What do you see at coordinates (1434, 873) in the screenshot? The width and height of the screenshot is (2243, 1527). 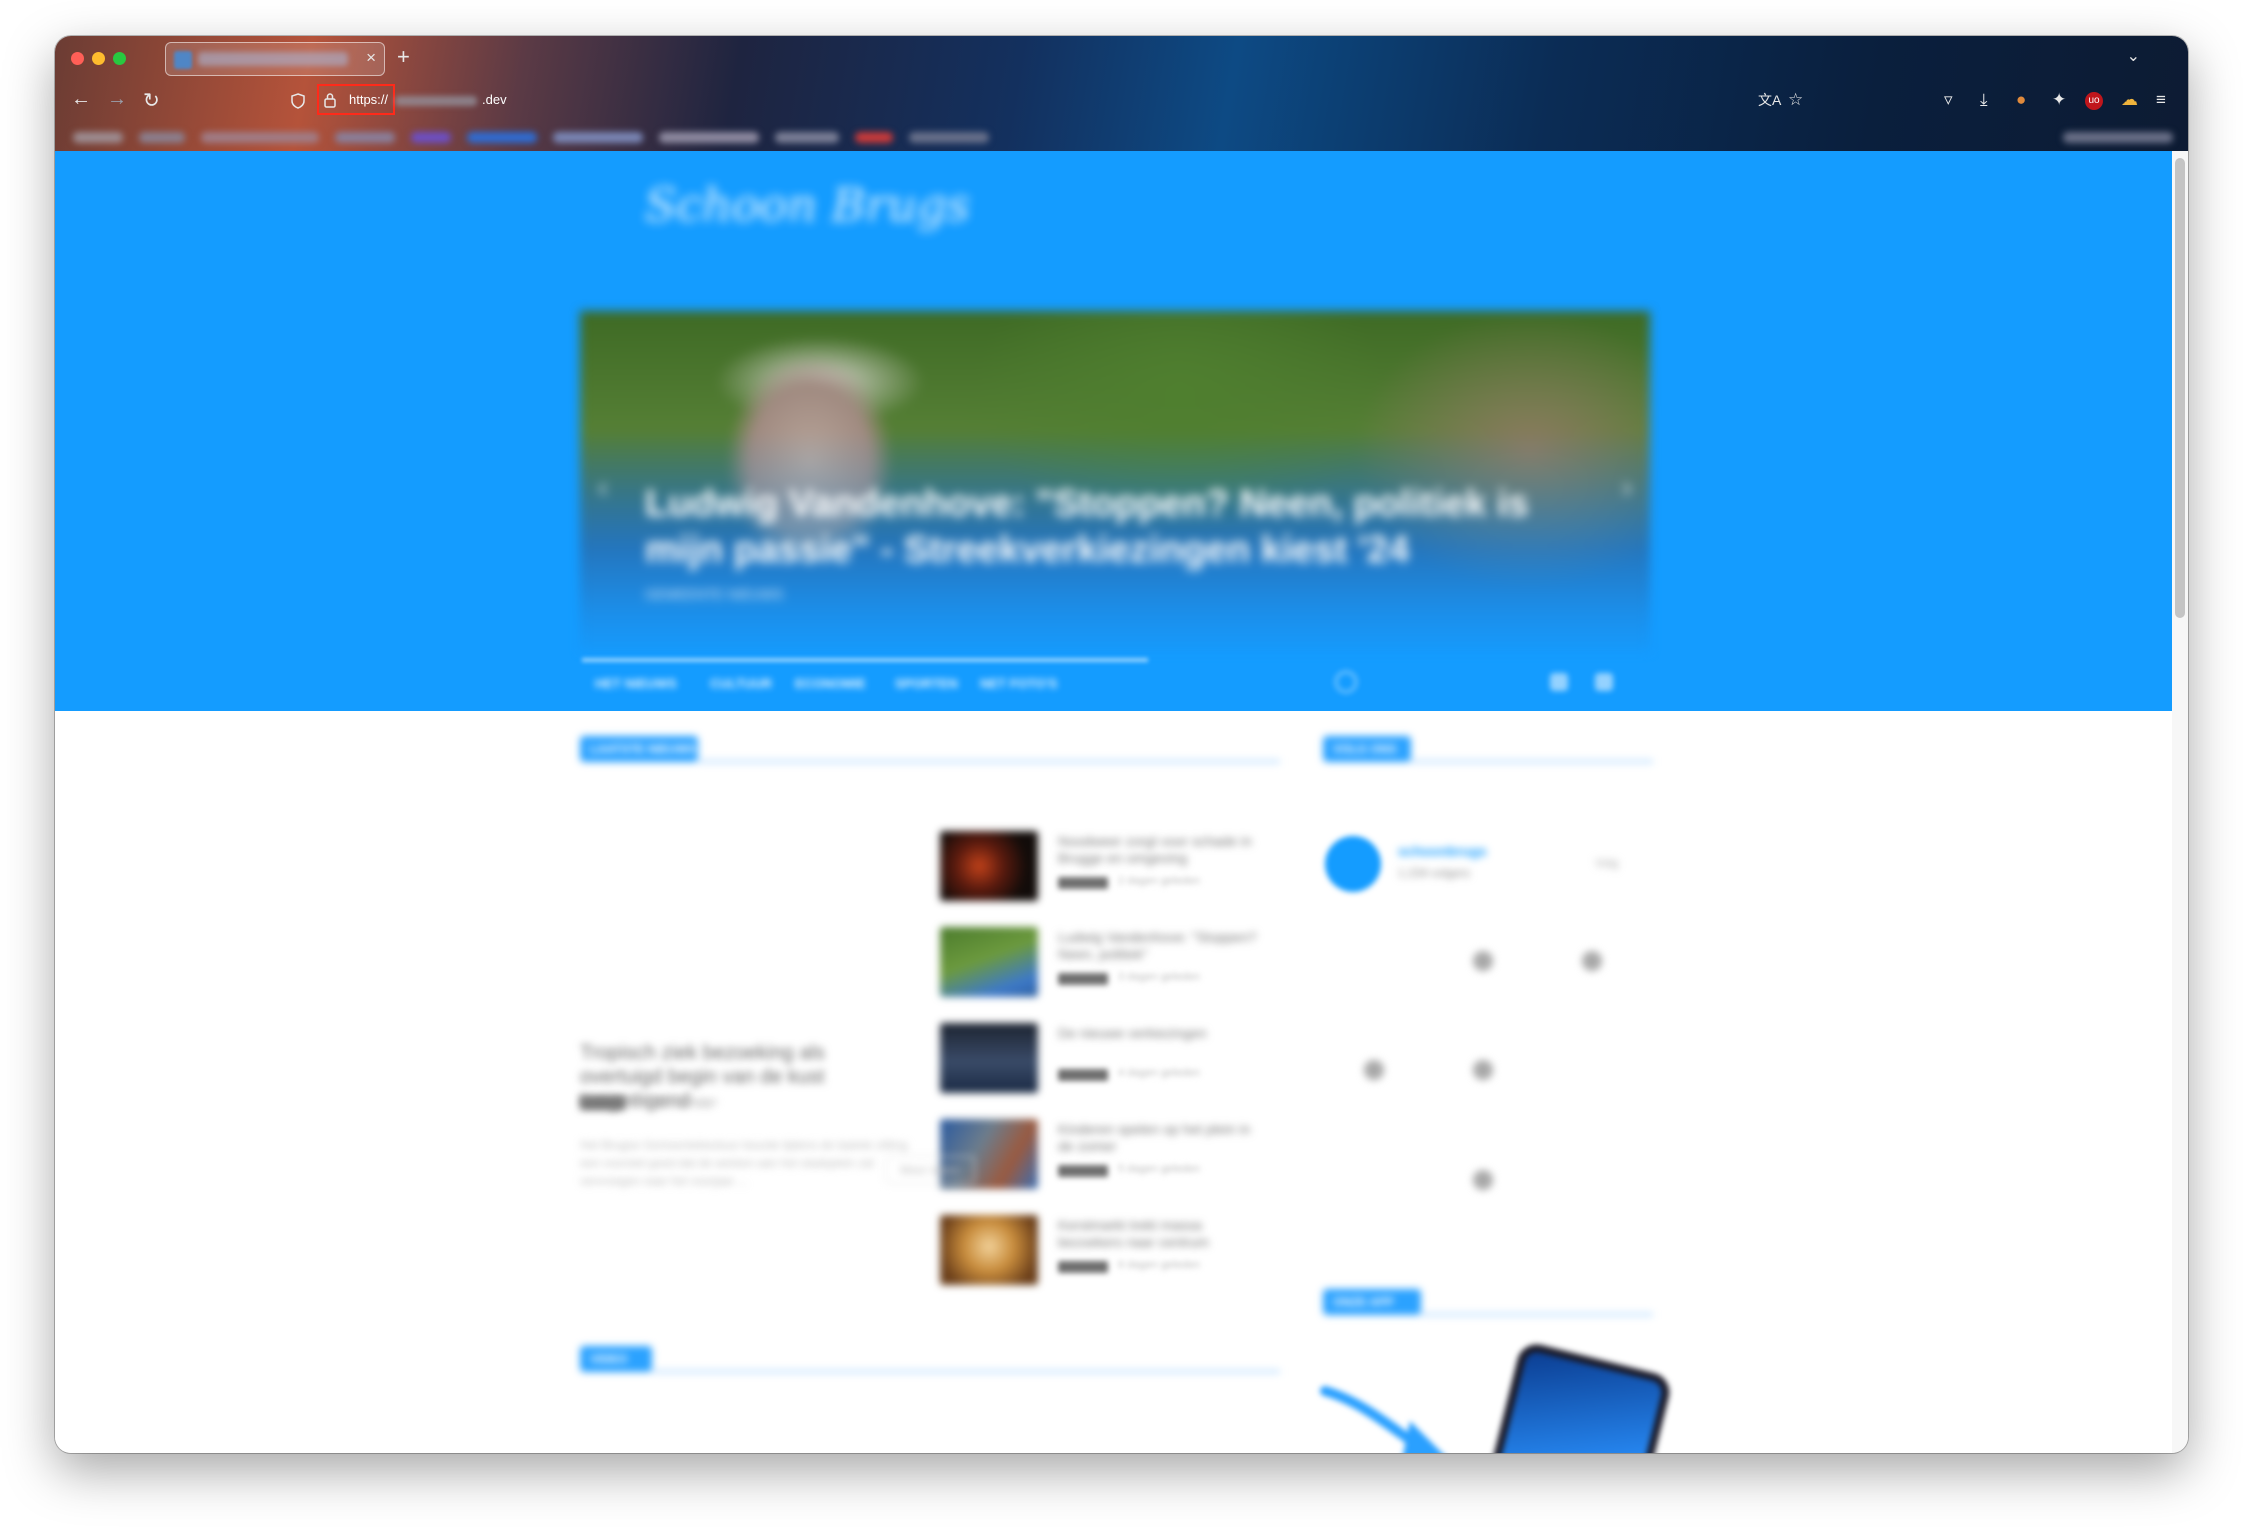 I see `profile-followers: 1.234 volgers` at bounding box center [1434, 873].